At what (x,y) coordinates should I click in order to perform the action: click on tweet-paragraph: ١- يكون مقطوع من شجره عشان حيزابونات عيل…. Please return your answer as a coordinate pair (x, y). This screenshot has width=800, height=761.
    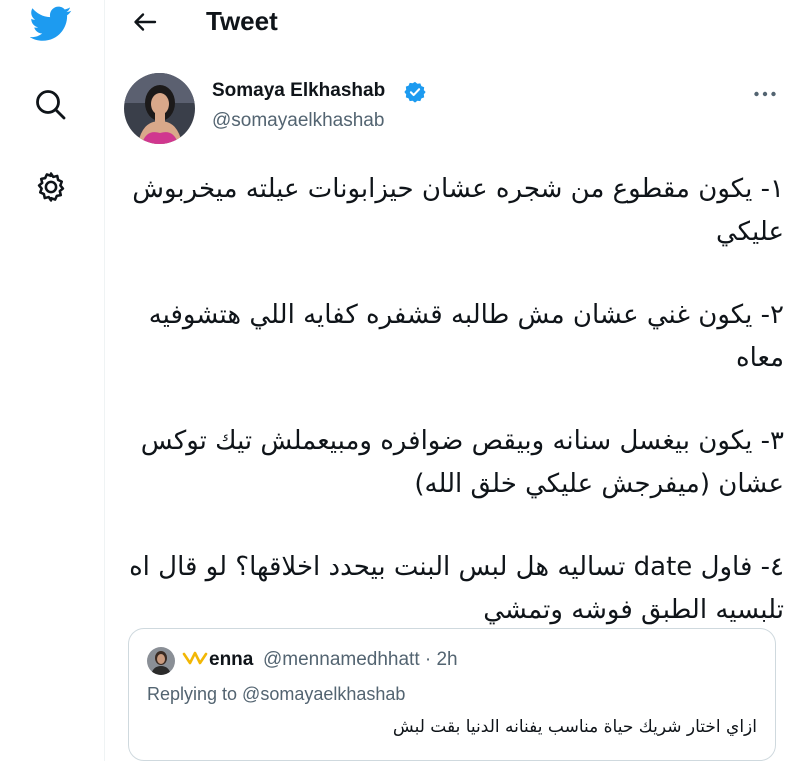
    Looking at the image, I should click on (458, 210).